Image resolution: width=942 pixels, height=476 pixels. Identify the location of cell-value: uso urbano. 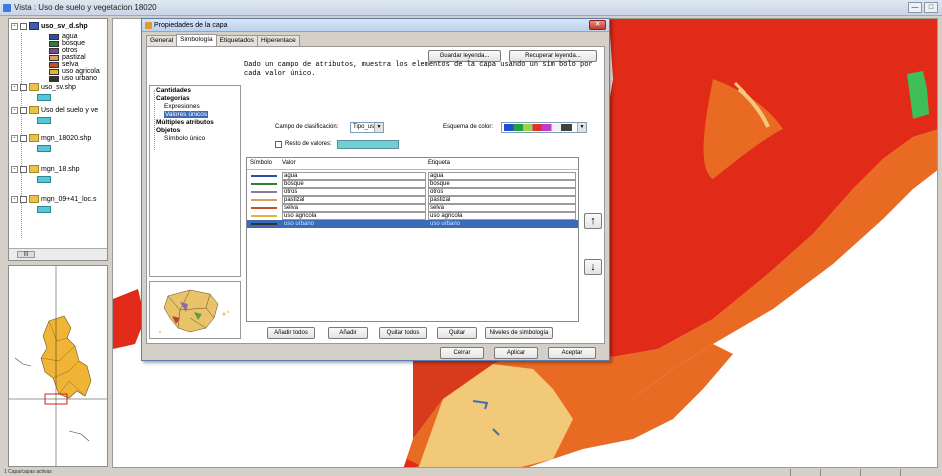
(354, 224).